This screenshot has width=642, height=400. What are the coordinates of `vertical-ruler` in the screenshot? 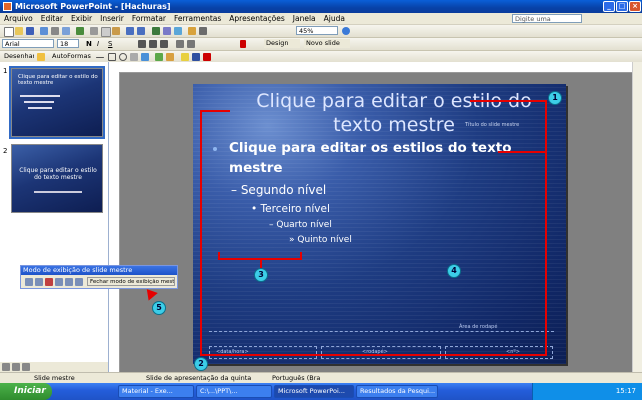 It's located at (114, 222).